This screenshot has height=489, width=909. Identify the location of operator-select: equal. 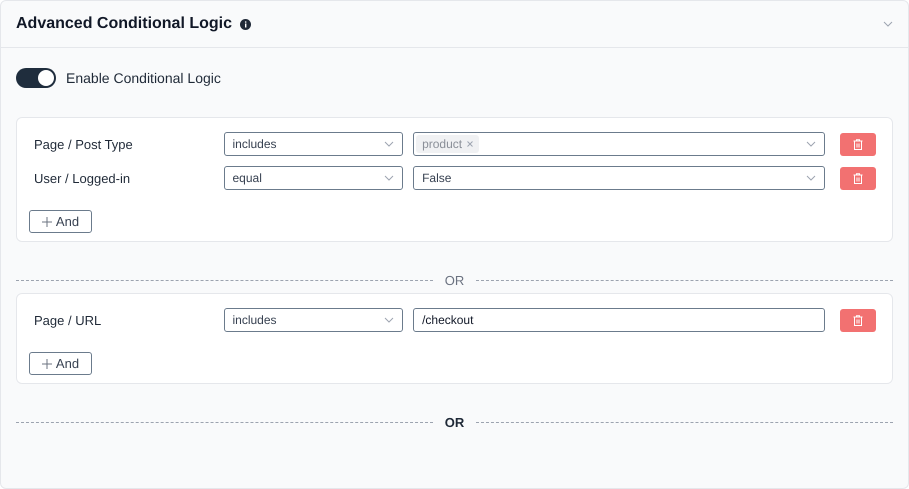
(314, 178).